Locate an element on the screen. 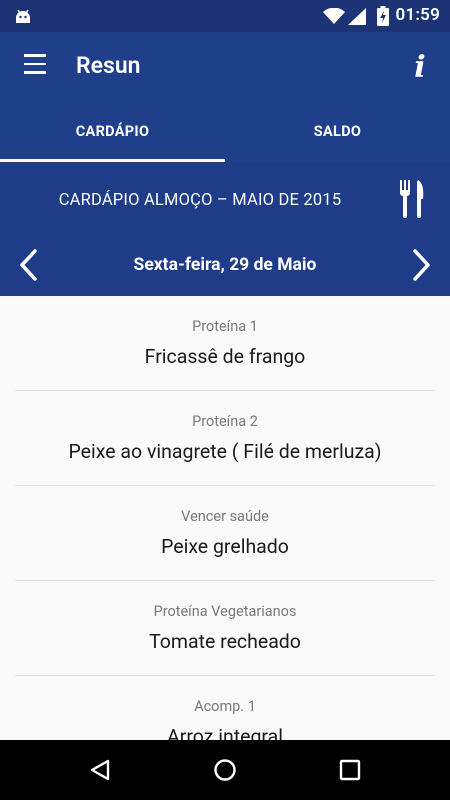  app-title: Resun is located at coordinates (108, 65).